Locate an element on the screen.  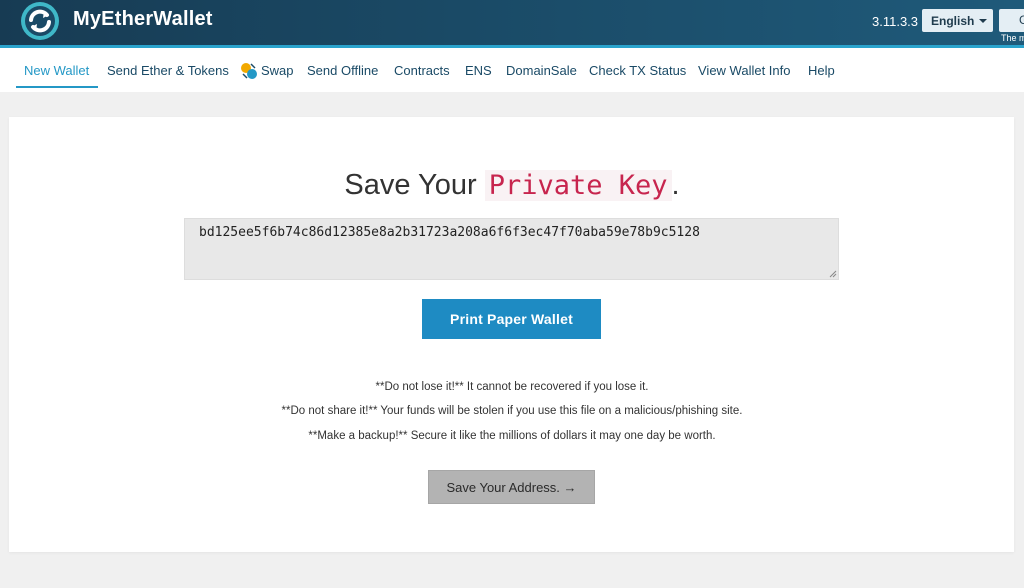
nav-contracts: Contracts is located at coordinates (422, 70).